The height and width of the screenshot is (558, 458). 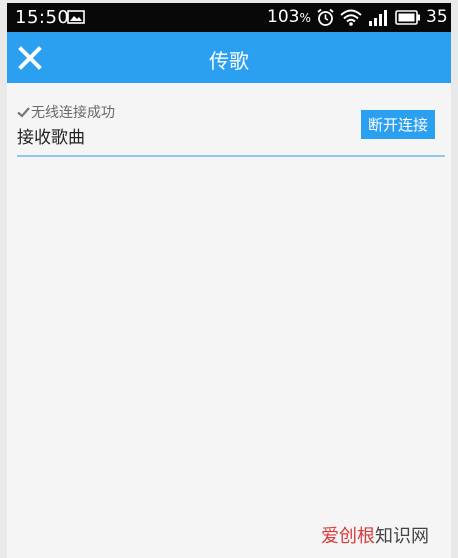 What do you see at coordinates (398, 124) in the screenshot?
I see `disconnect-button: 断开连接` at bounding box center [398, 124].